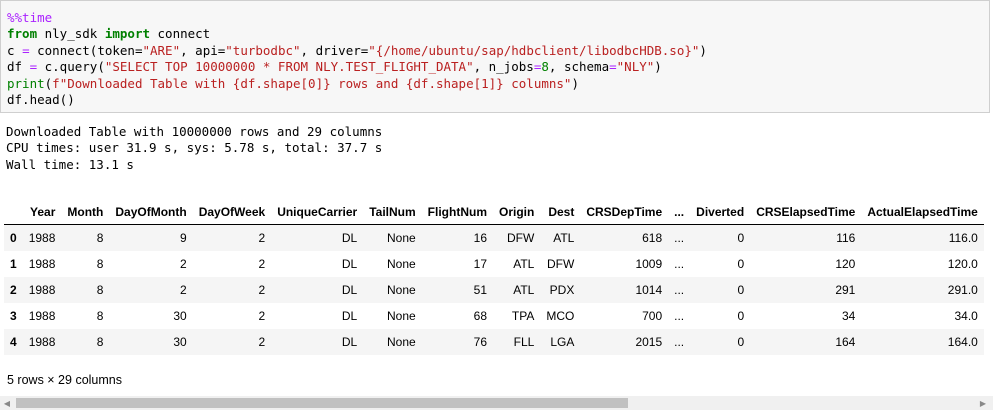  I want to click on column-header: Origin, so click(517, 212).